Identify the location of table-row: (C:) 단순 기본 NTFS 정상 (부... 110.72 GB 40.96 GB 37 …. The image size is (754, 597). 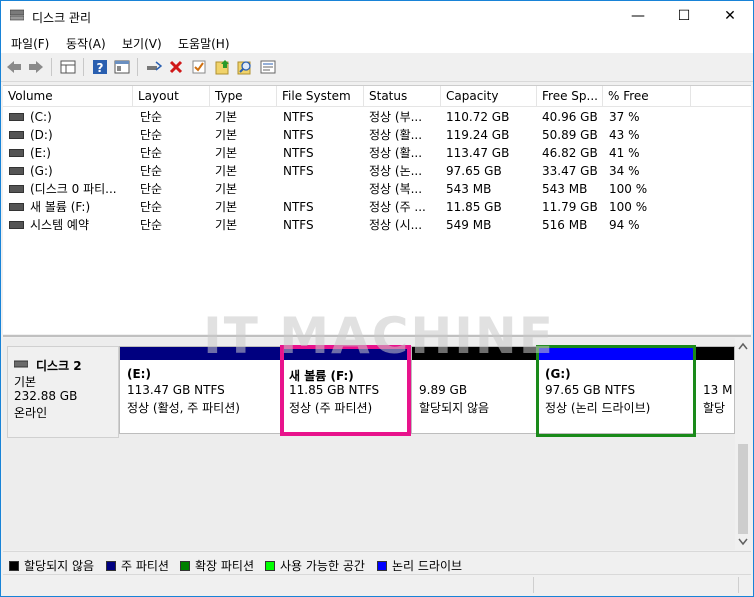
(377, 117).